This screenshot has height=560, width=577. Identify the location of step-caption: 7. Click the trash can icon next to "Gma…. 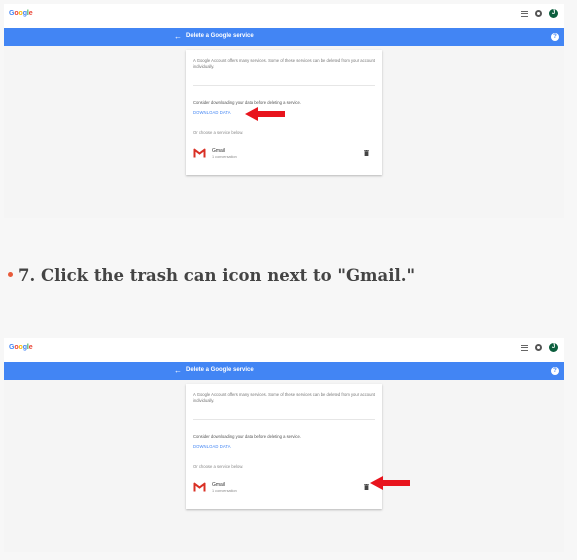
(211, 275).